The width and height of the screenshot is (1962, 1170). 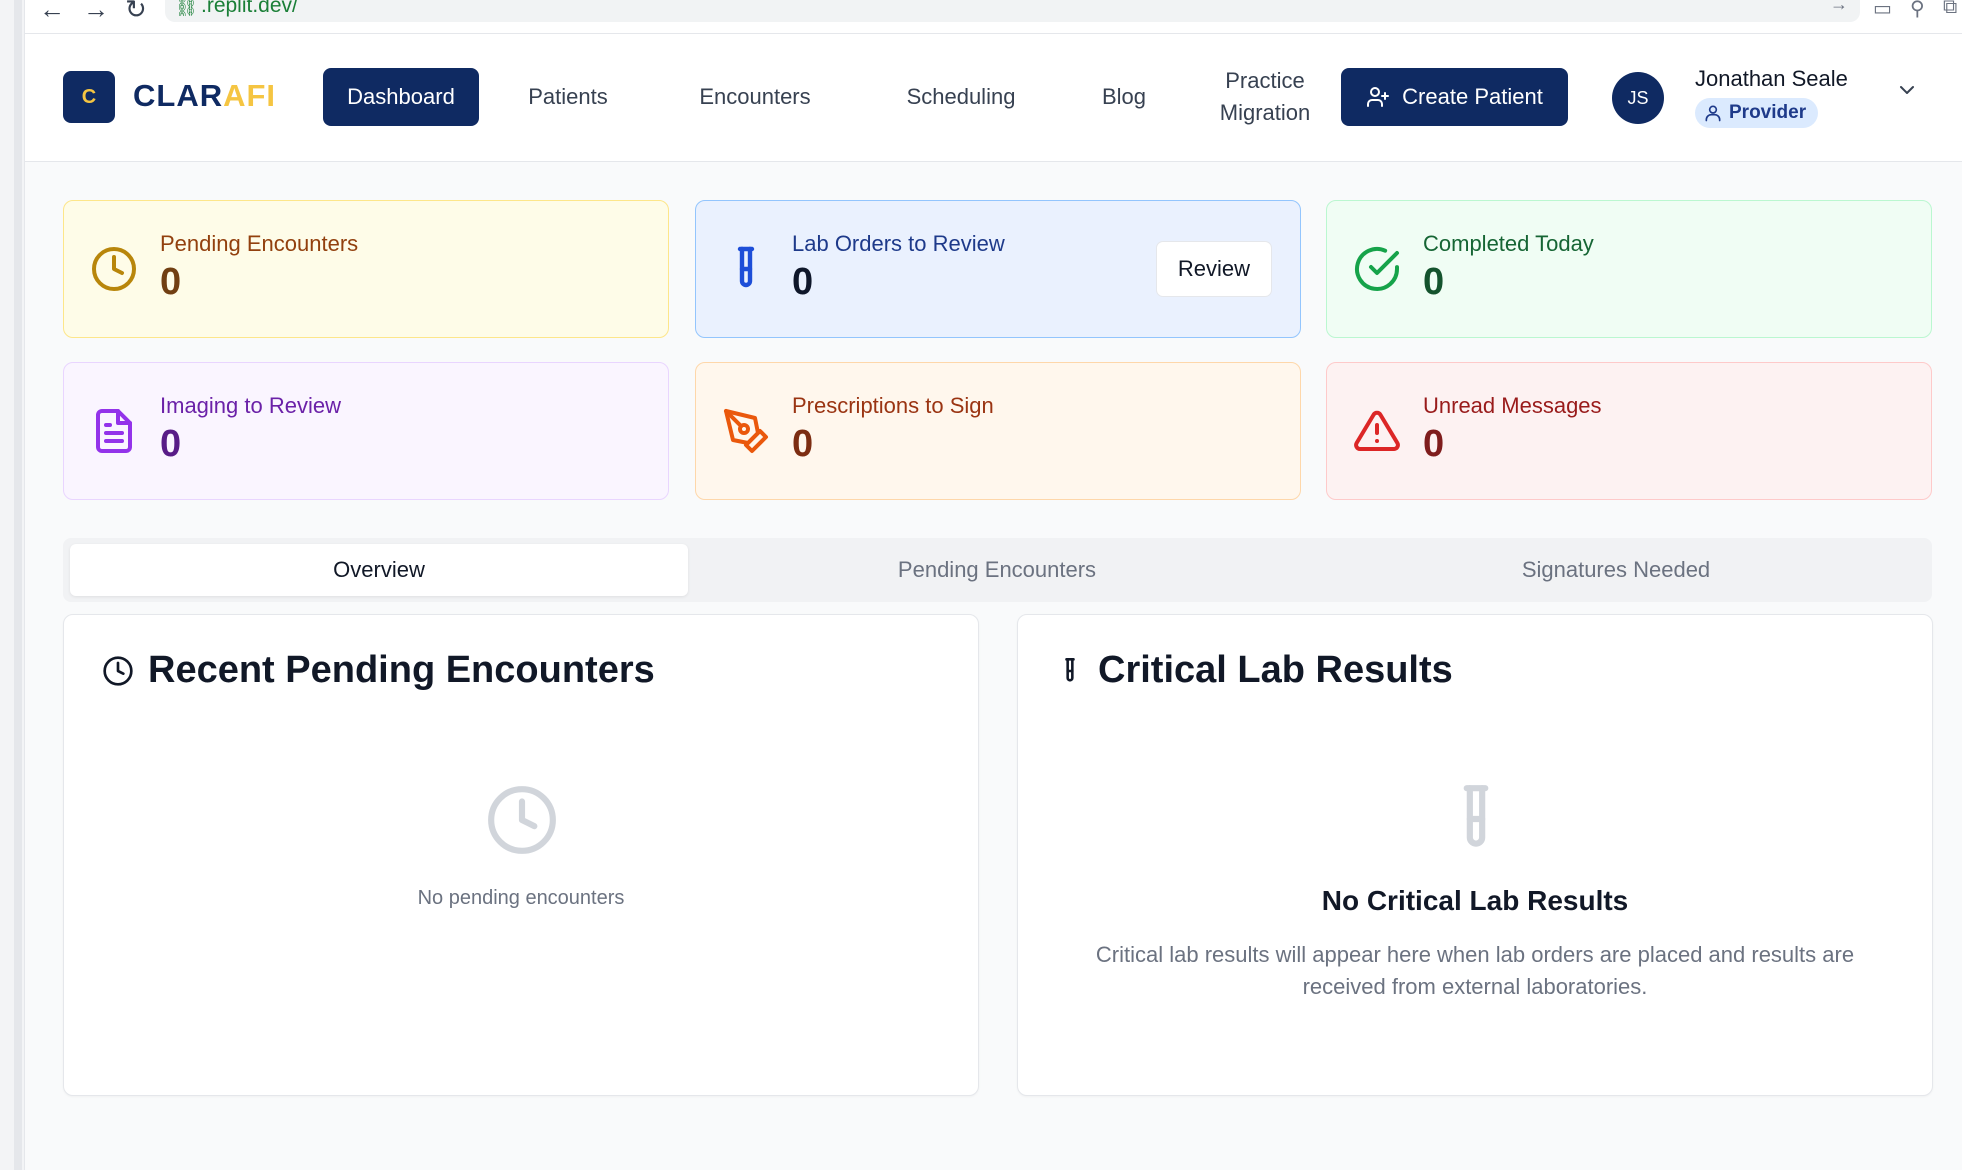 I want to click on file-text-icon, so click(x=114, y=431).